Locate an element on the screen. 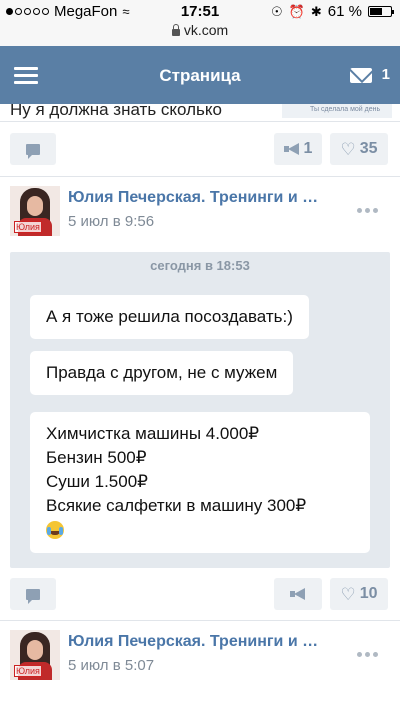 The image size is (400, 710). chat-message: А я тоже решила посоздавать:) is located at coordinates (169, 317).